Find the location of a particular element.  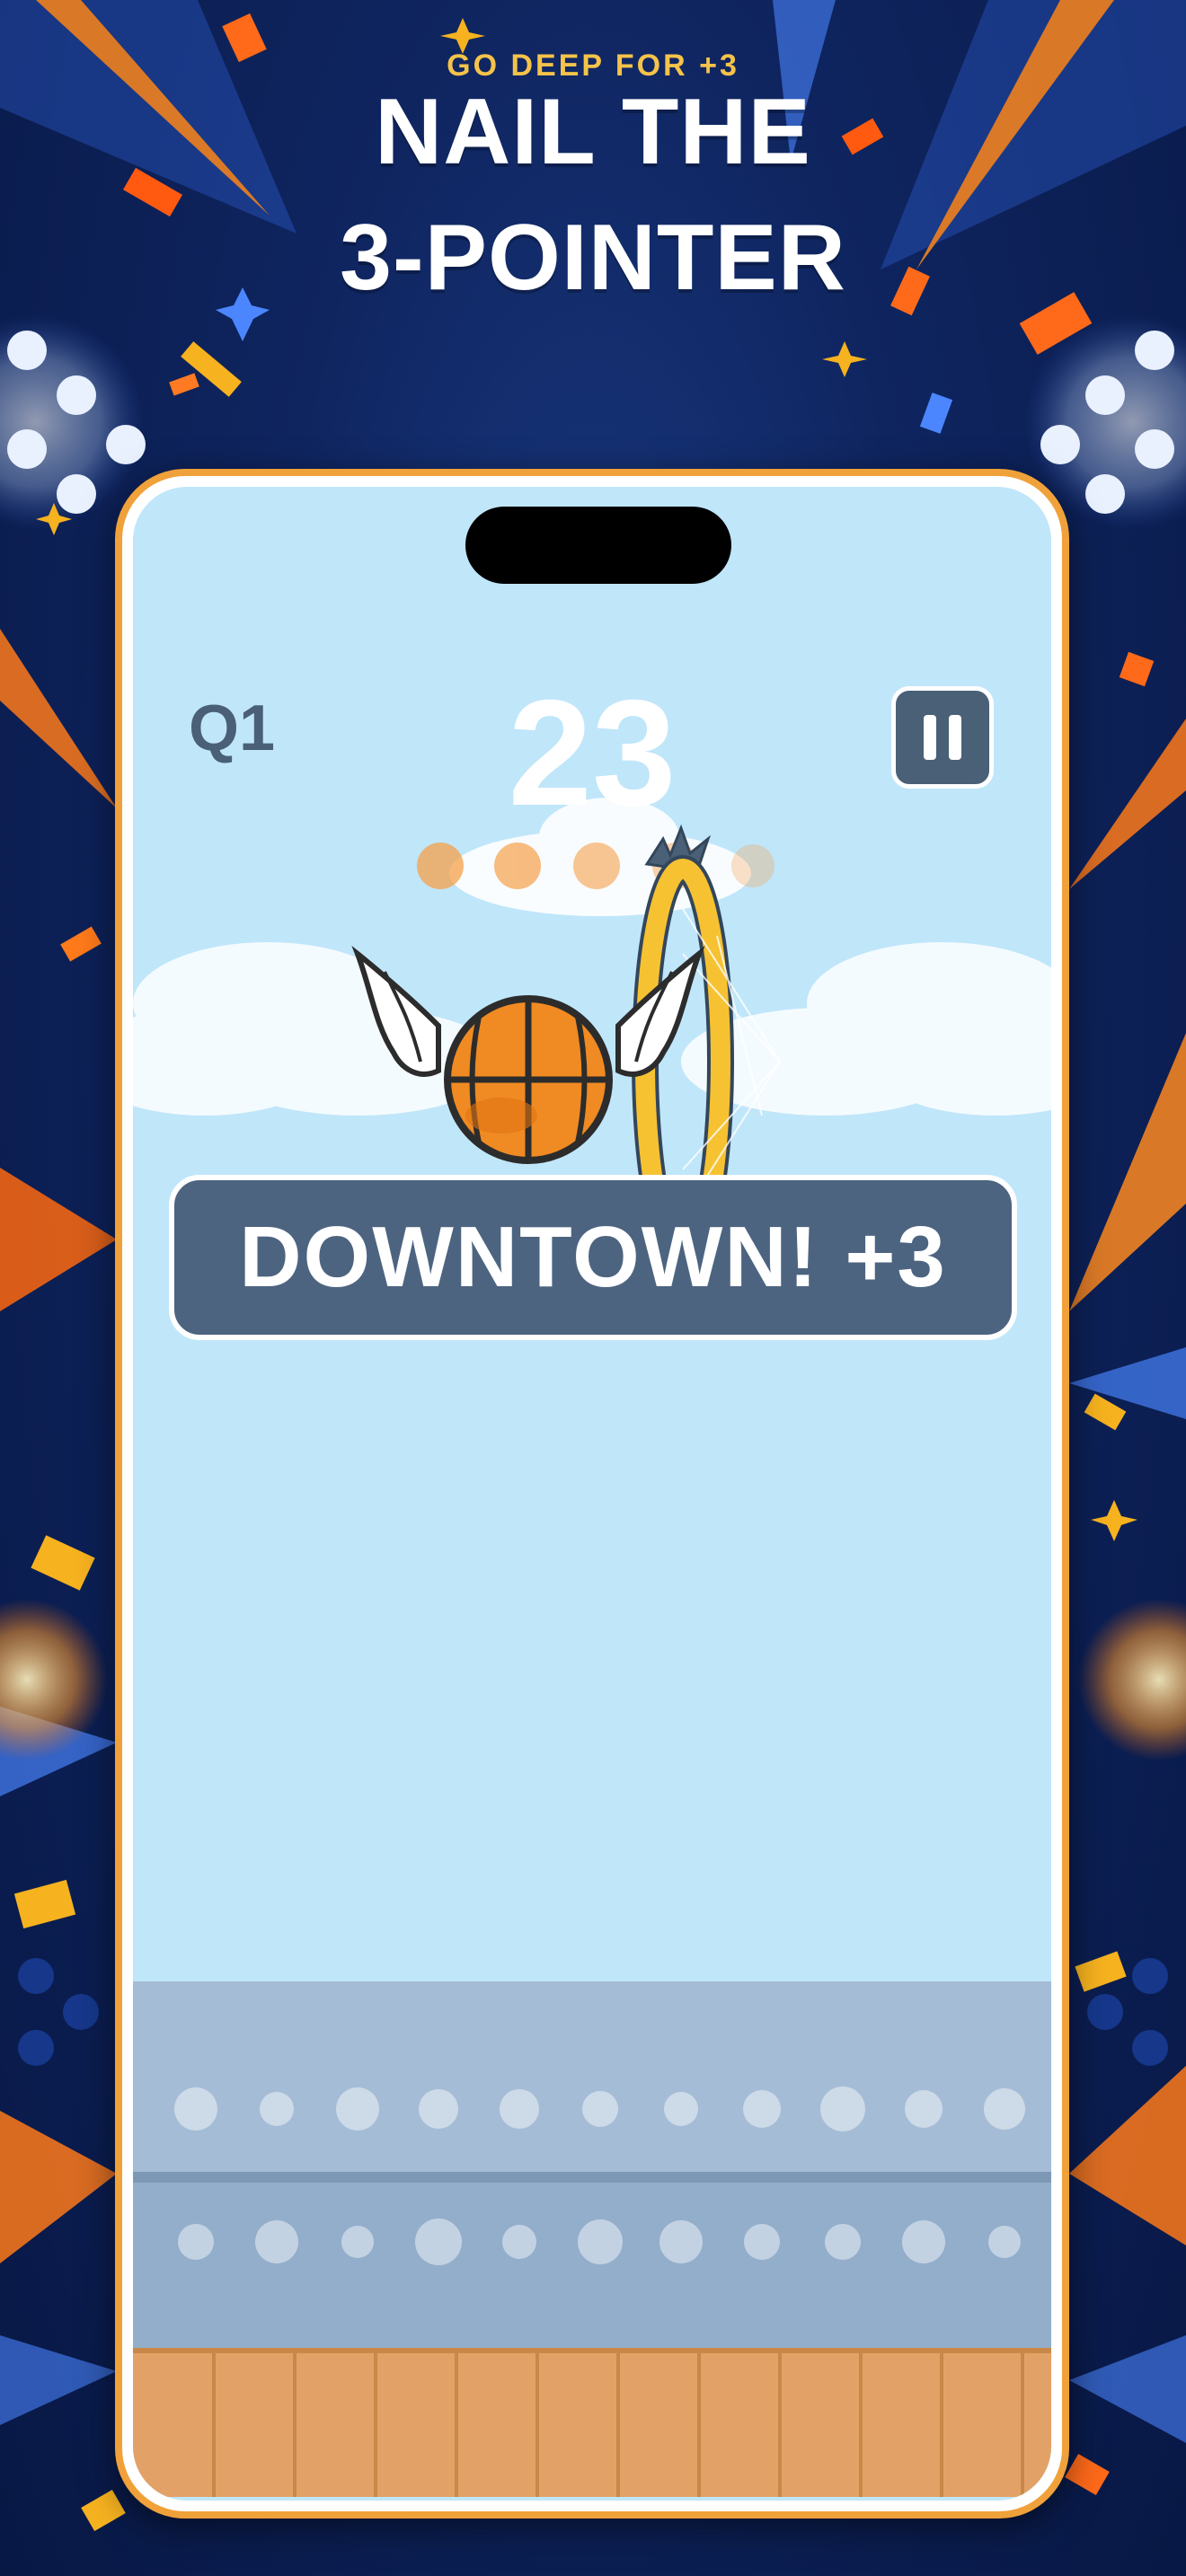

dynamic-island is located at coordinates (598, 545).